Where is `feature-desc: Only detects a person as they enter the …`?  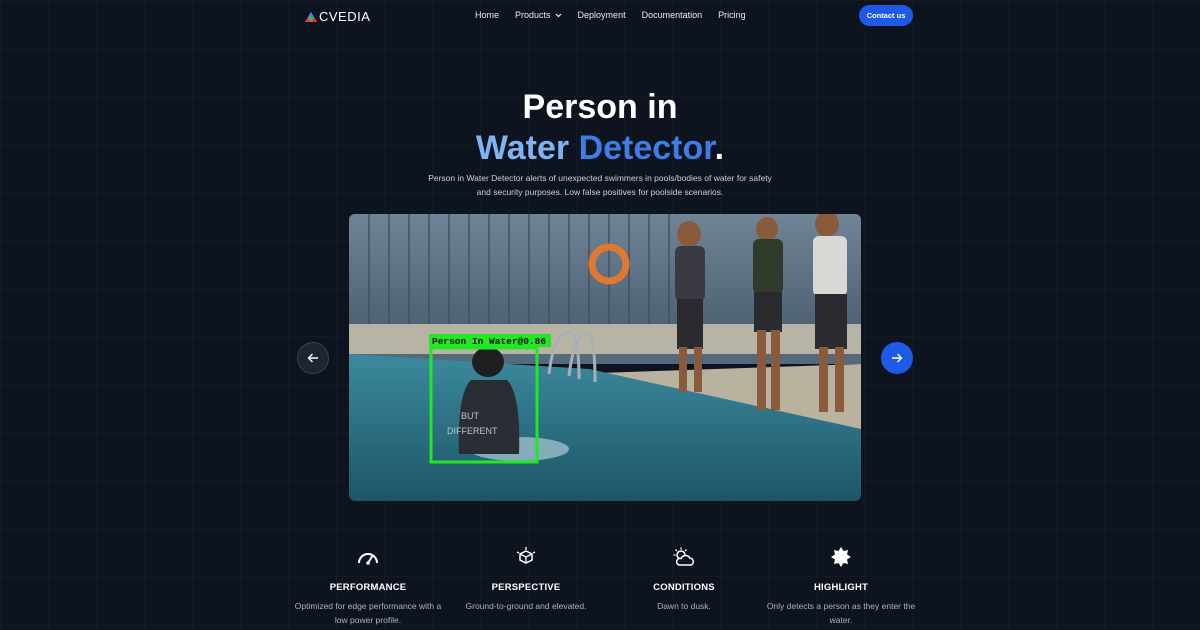 feature-desc: Only detects a person as they enter the … is located at coordinates (841, 613).